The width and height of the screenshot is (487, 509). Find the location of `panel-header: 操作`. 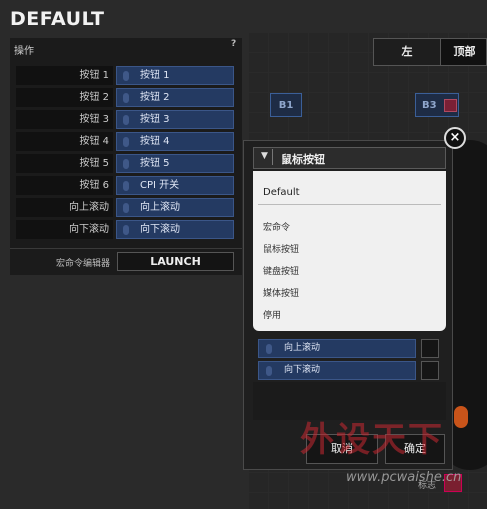

panel-header: 操作 is located at coordinates (24, 51).